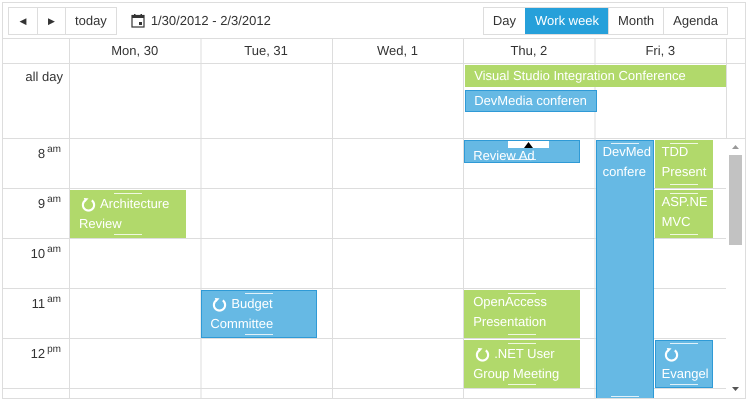 This screenshot has width=753, height=403. I want to click on view-tab: Work week, so click(566, 21).